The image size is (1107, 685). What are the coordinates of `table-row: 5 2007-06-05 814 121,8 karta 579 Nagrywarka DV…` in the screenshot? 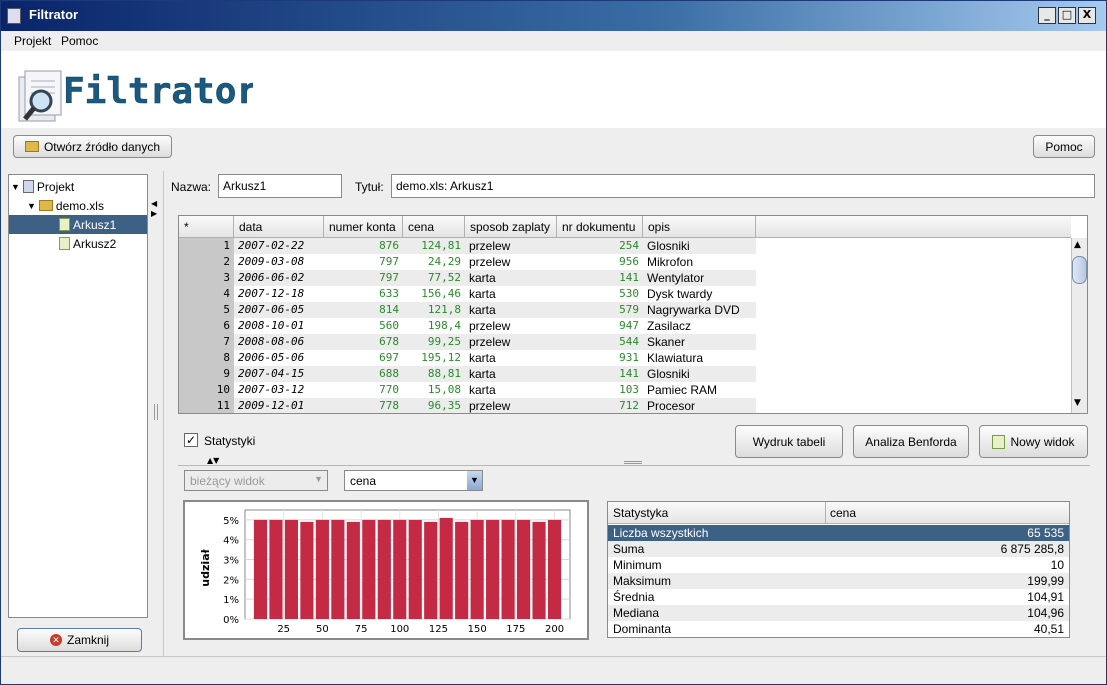 It's located at (467, 310).